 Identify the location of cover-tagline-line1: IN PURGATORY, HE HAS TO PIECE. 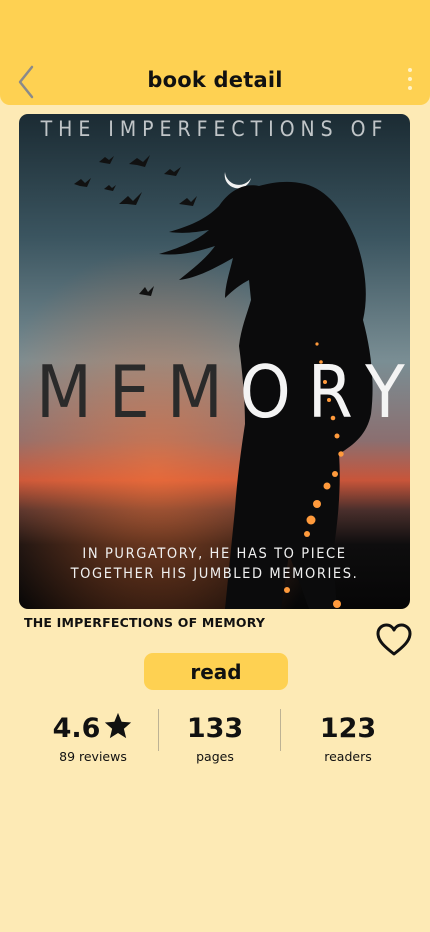
(214, 554).